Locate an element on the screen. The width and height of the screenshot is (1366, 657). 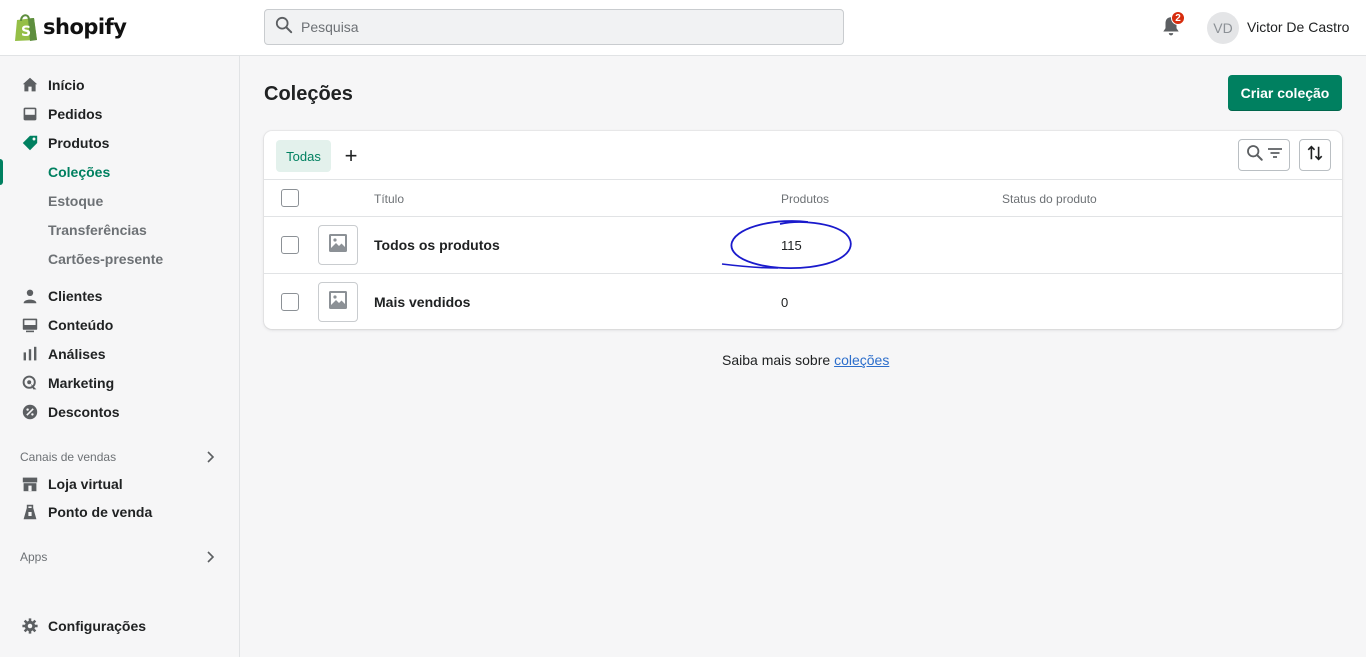
collections-help-link: coleções is located at coordinates (861, 360).